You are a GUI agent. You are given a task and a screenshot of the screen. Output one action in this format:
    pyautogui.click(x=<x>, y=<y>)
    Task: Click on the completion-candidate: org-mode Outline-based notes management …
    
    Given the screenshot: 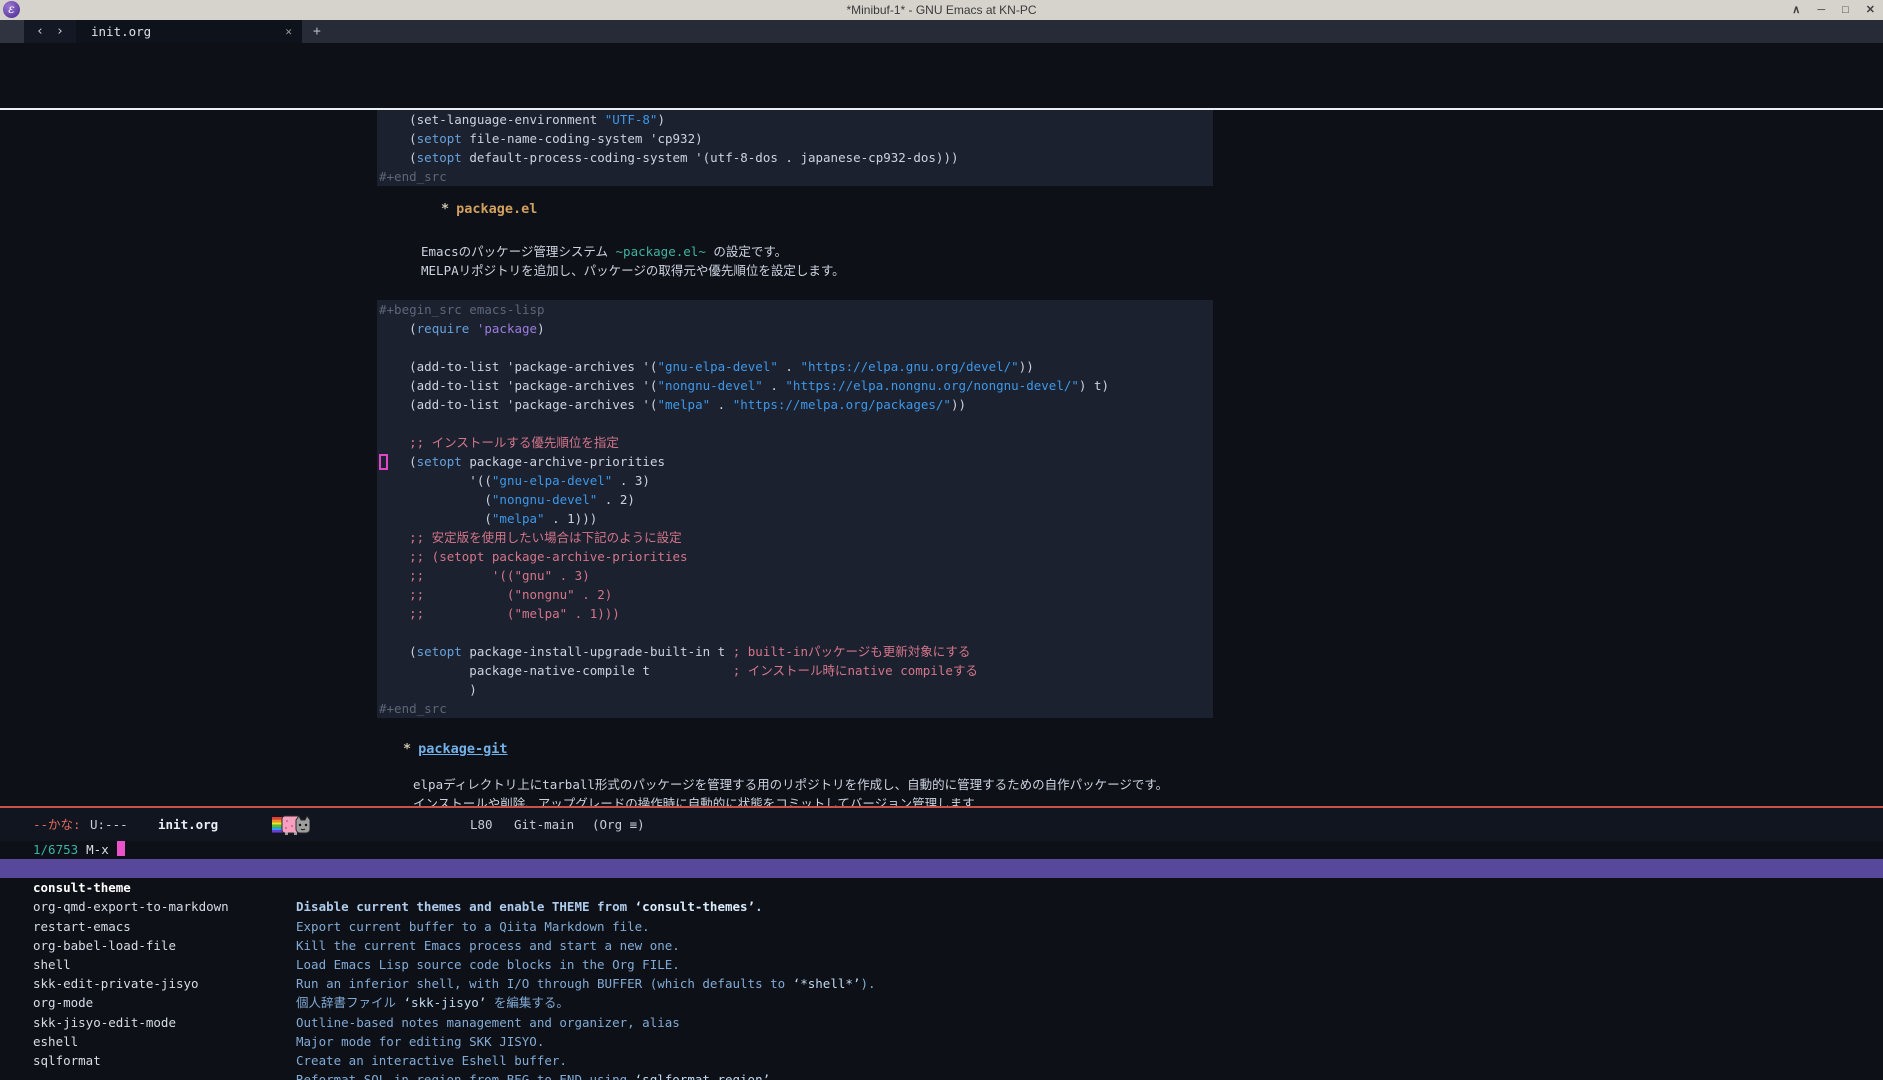 What is the action you would take?
    pyautogui.click(x=941, y=1001)
    